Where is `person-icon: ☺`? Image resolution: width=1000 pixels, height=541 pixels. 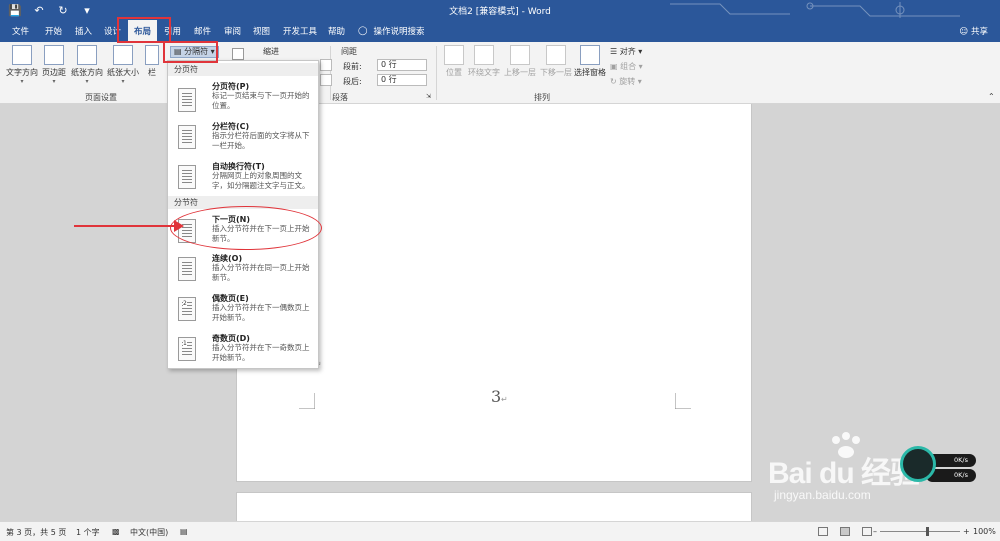
person-icon: ☺ is located at coordinates (964, 32).